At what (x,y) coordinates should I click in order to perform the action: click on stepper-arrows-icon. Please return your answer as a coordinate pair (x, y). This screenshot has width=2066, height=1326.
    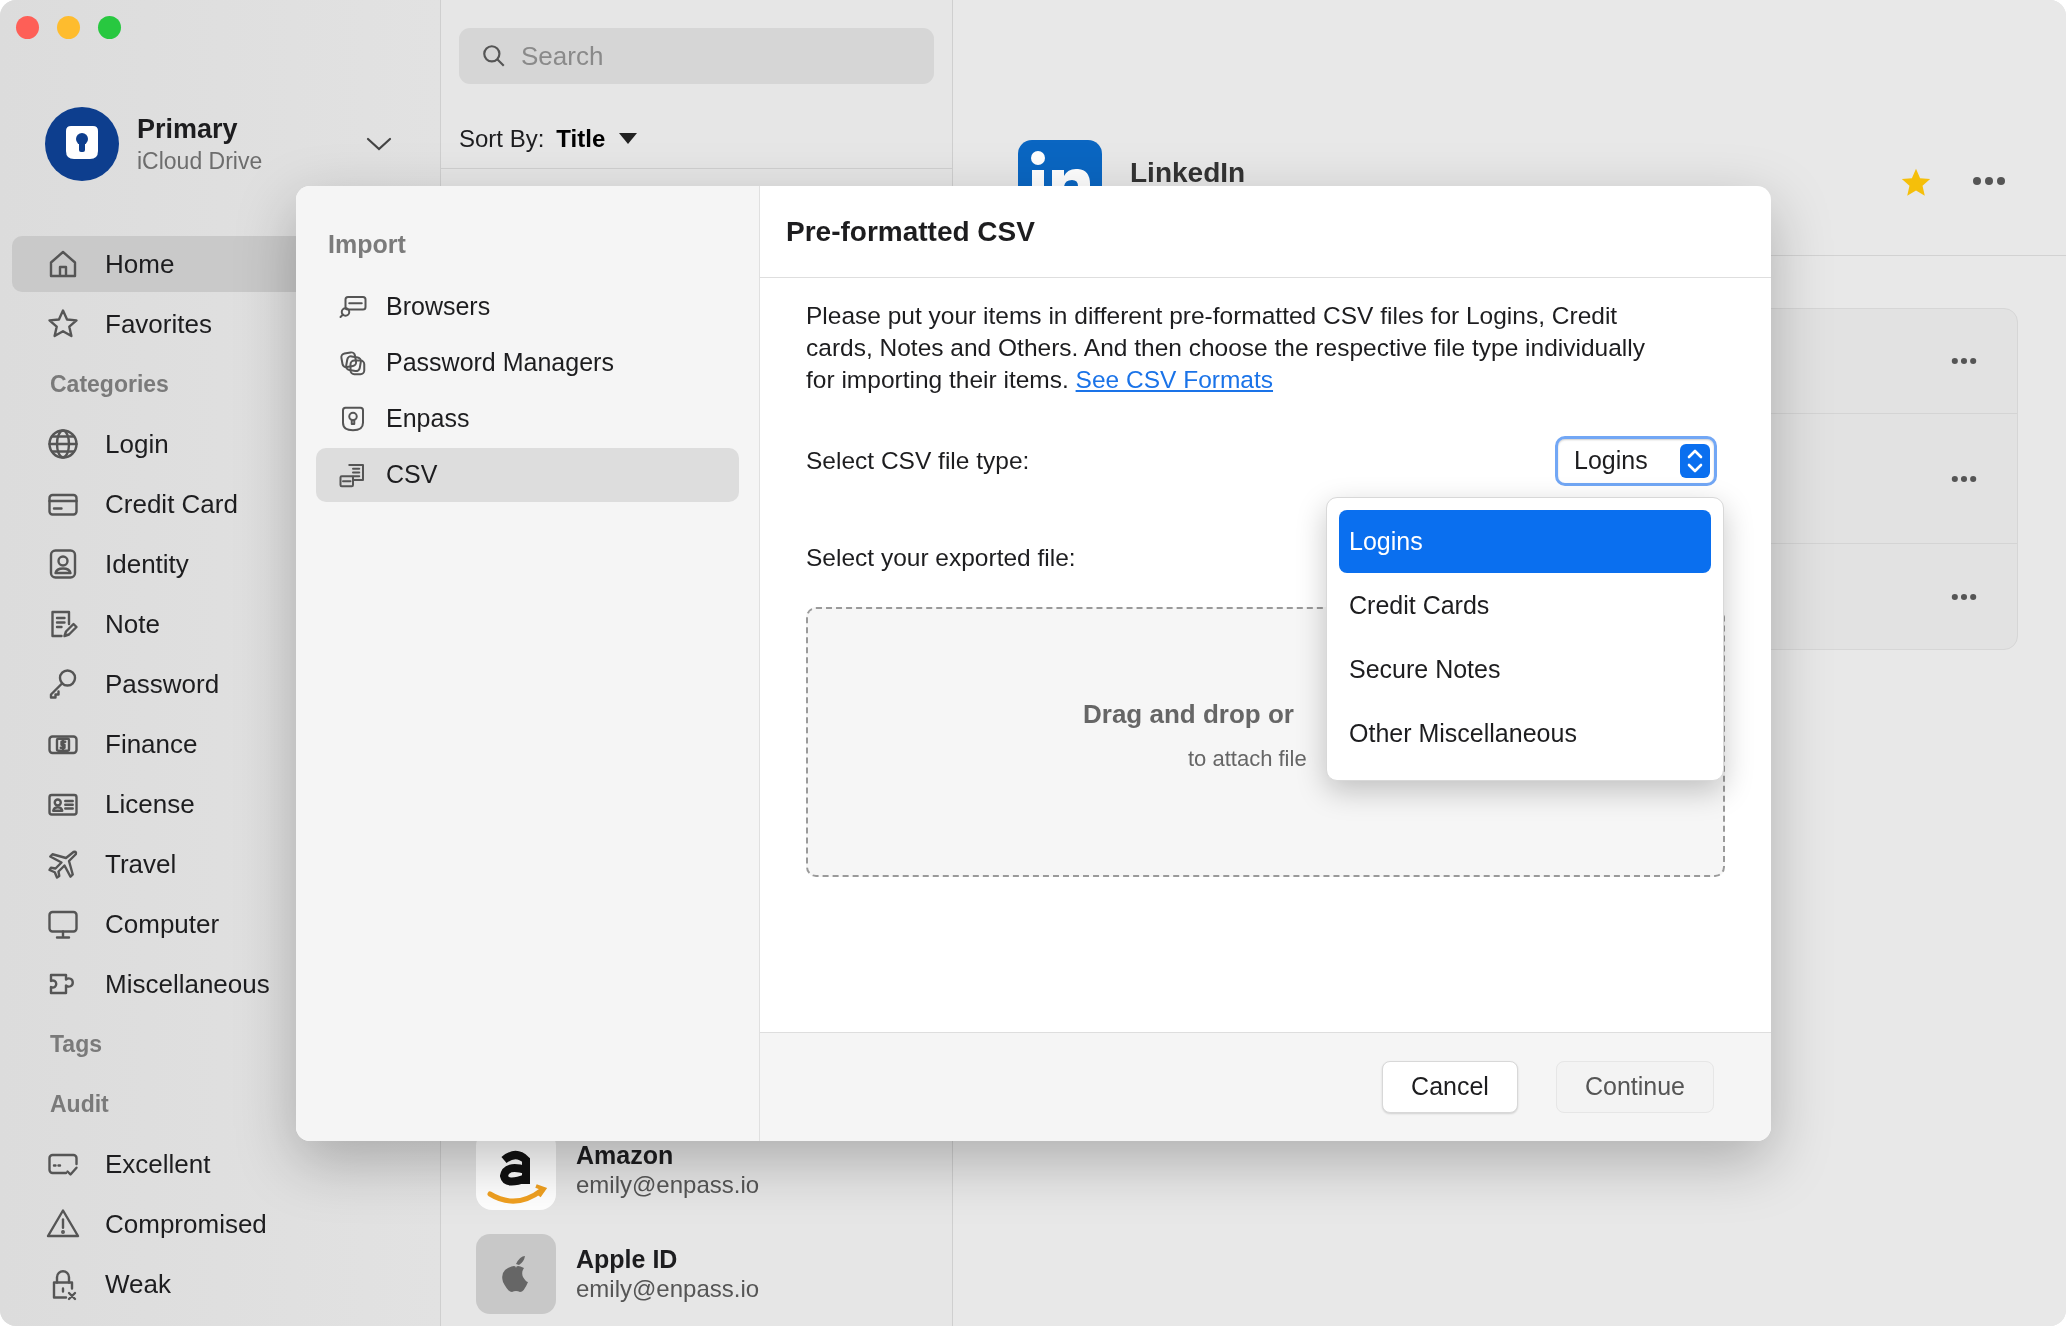
    Looking at the image, I should click on (1695, 461).